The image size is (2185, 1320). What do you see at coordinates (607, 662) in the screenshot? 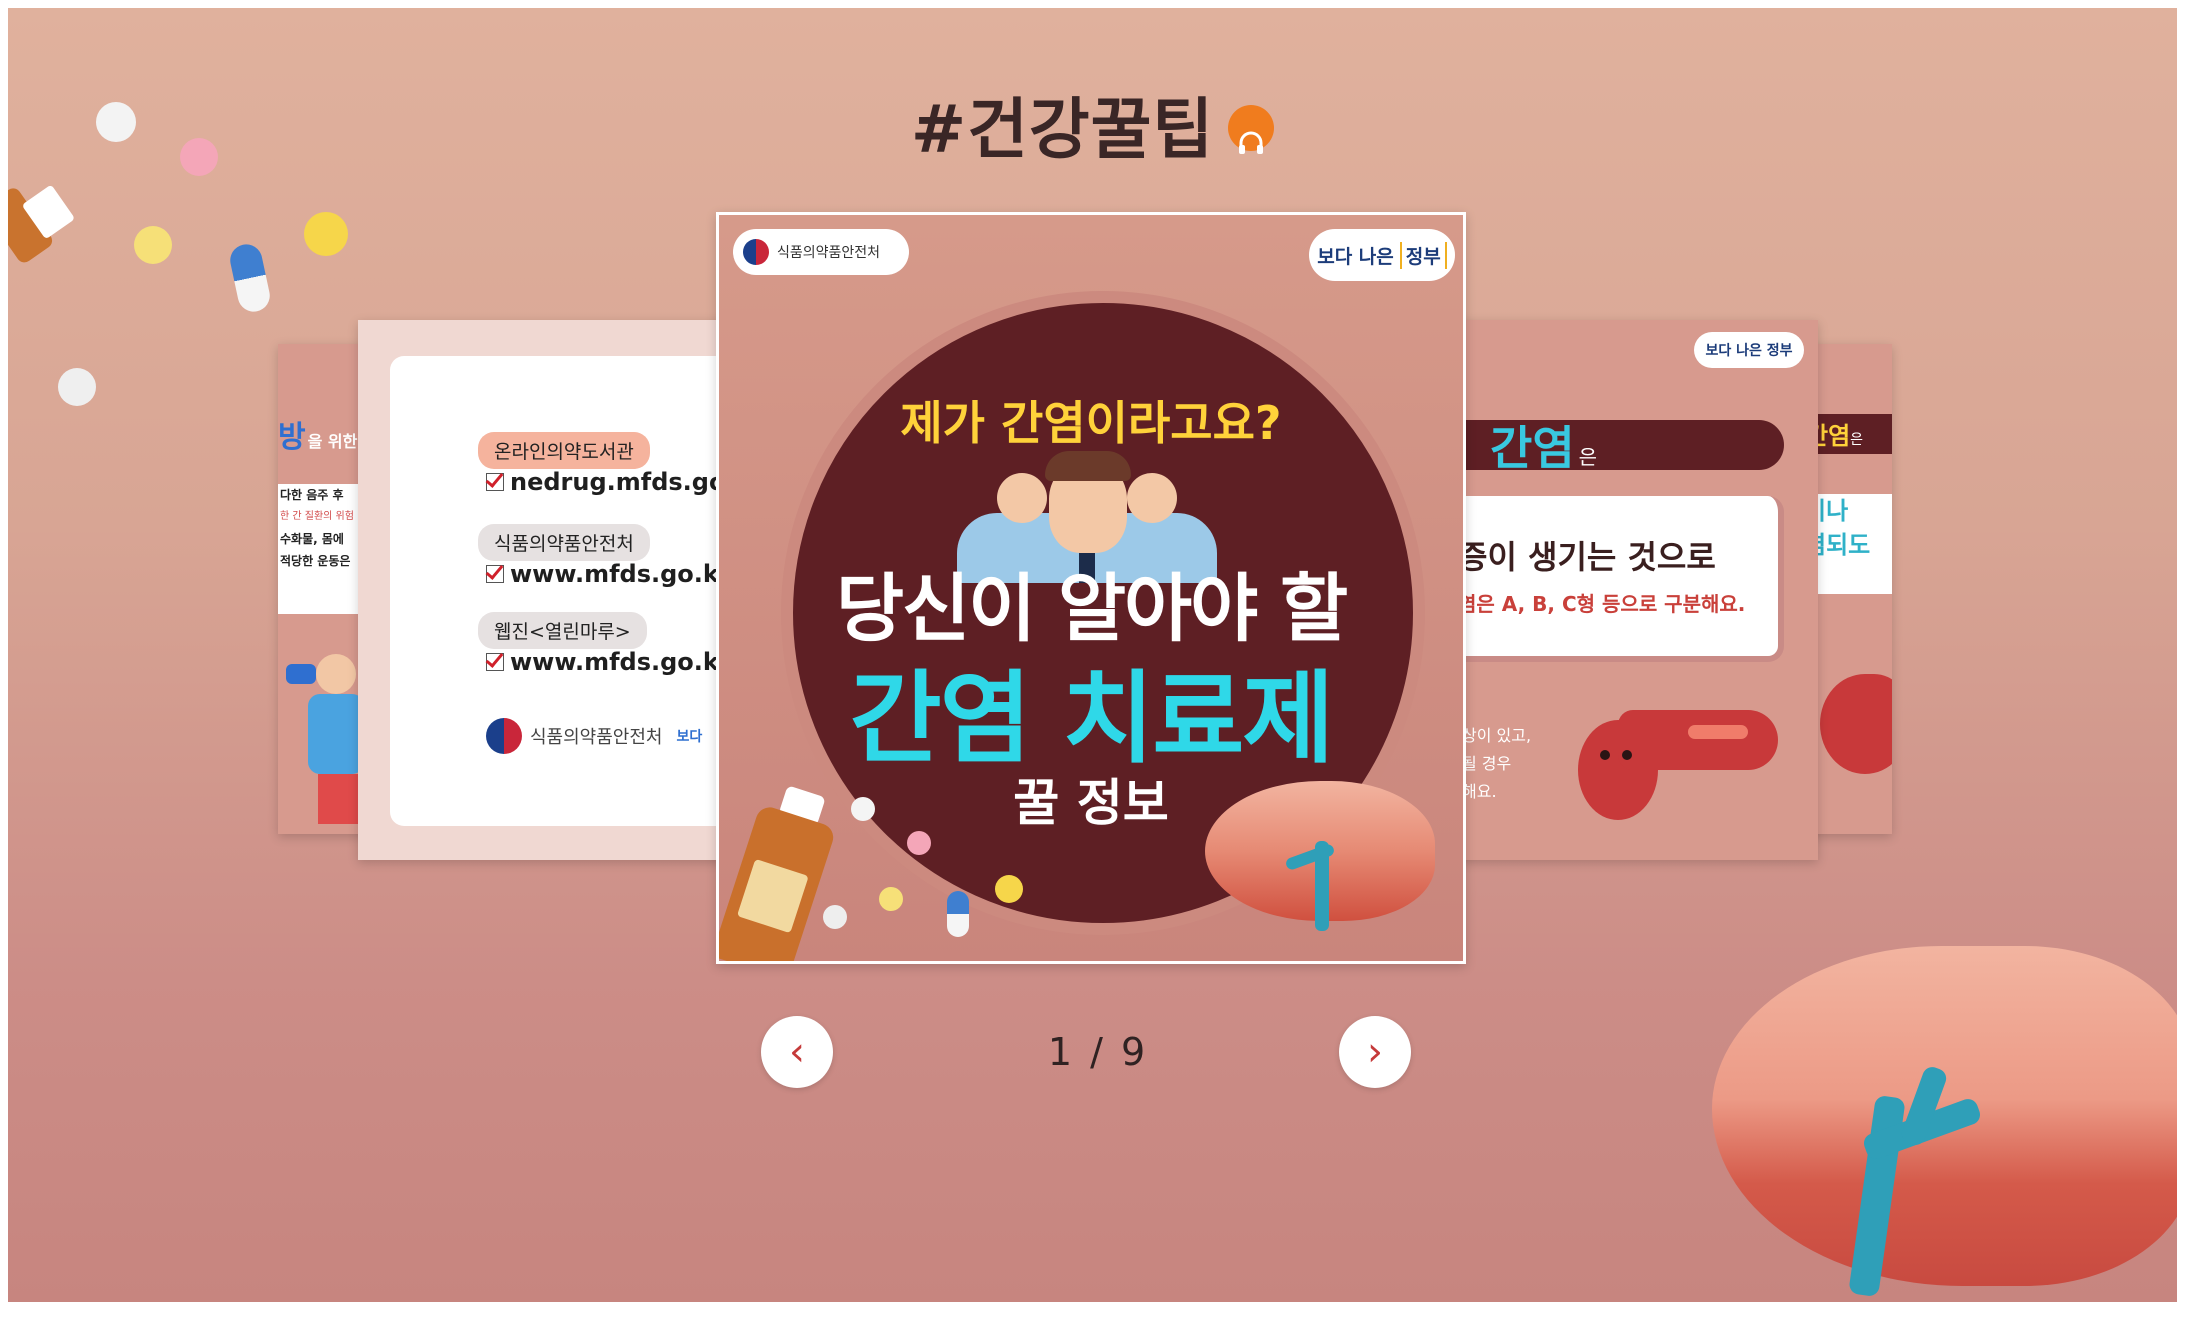
I see `link-row: www.mfds.go.kr/w` at bounding box center [607, 662].